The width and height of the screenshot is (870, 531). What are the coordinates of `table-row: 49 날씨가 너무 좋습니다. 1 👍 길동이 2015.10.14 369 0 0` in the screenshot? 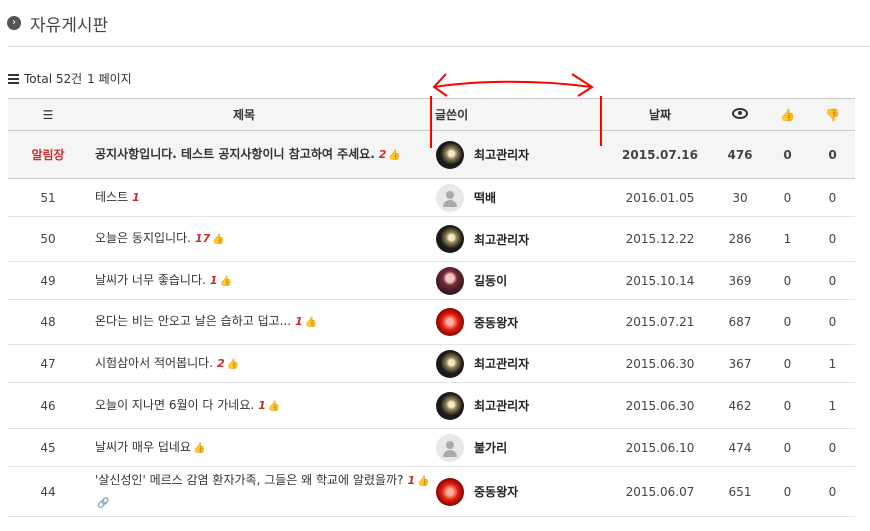 It's located at (431, 280).